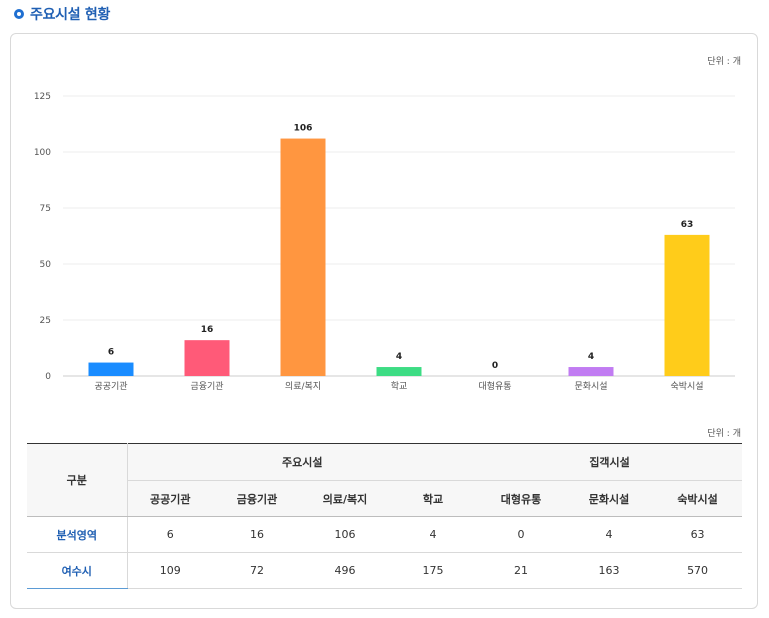 The height and width of the screenshot is (618, 769). What do you see at coordinates (345, 534) in the screenshot?
I see `table-cell: 106` at bounding box center [345, 534].